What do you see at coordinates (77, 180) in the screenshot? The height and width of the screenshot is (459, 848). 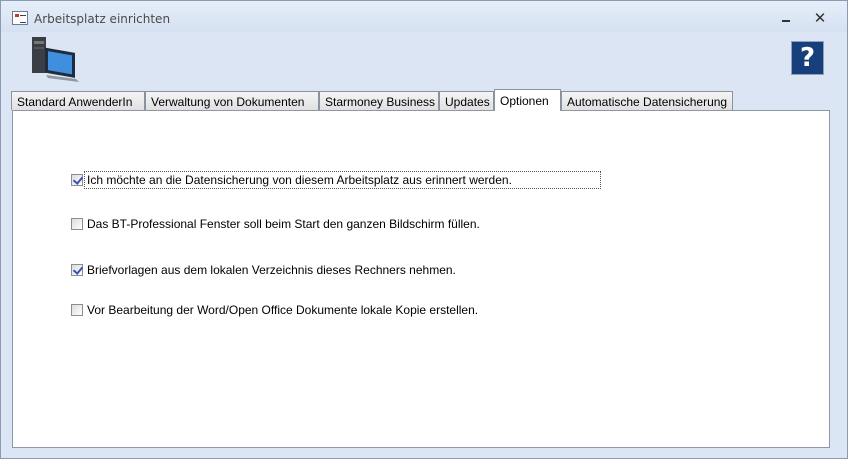 I see `checkbox-datensicherung-erinnerung` at bounding box center [77, 180].